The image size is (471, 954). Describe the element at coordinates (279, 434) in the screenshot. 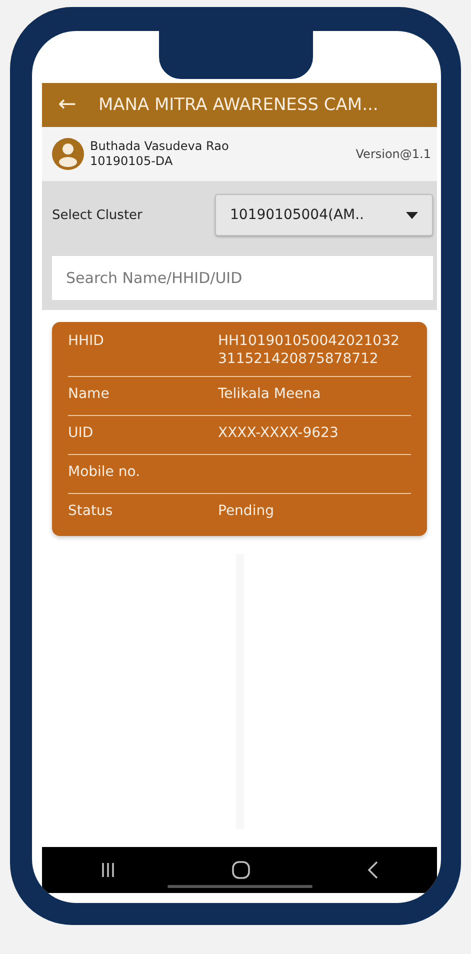

I see `field-value: XXXX-XXXX-9623` at that location.